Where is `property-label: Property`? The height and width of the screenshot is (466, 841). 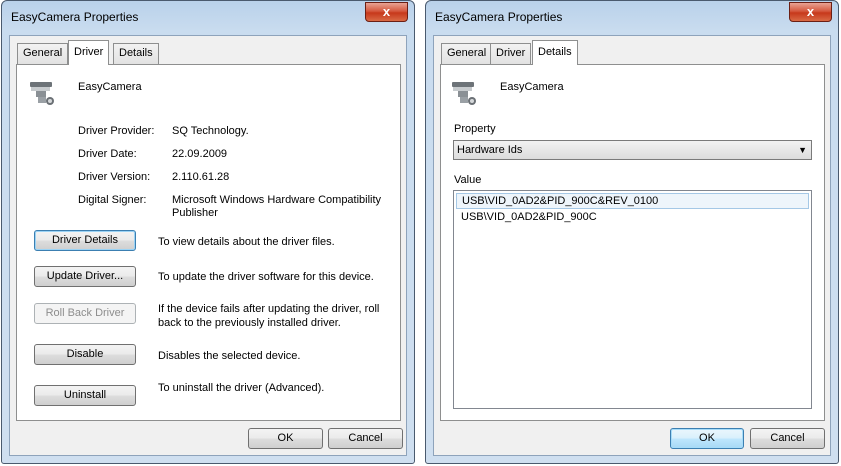 property-label: Property is located at coordinates (475, 129).